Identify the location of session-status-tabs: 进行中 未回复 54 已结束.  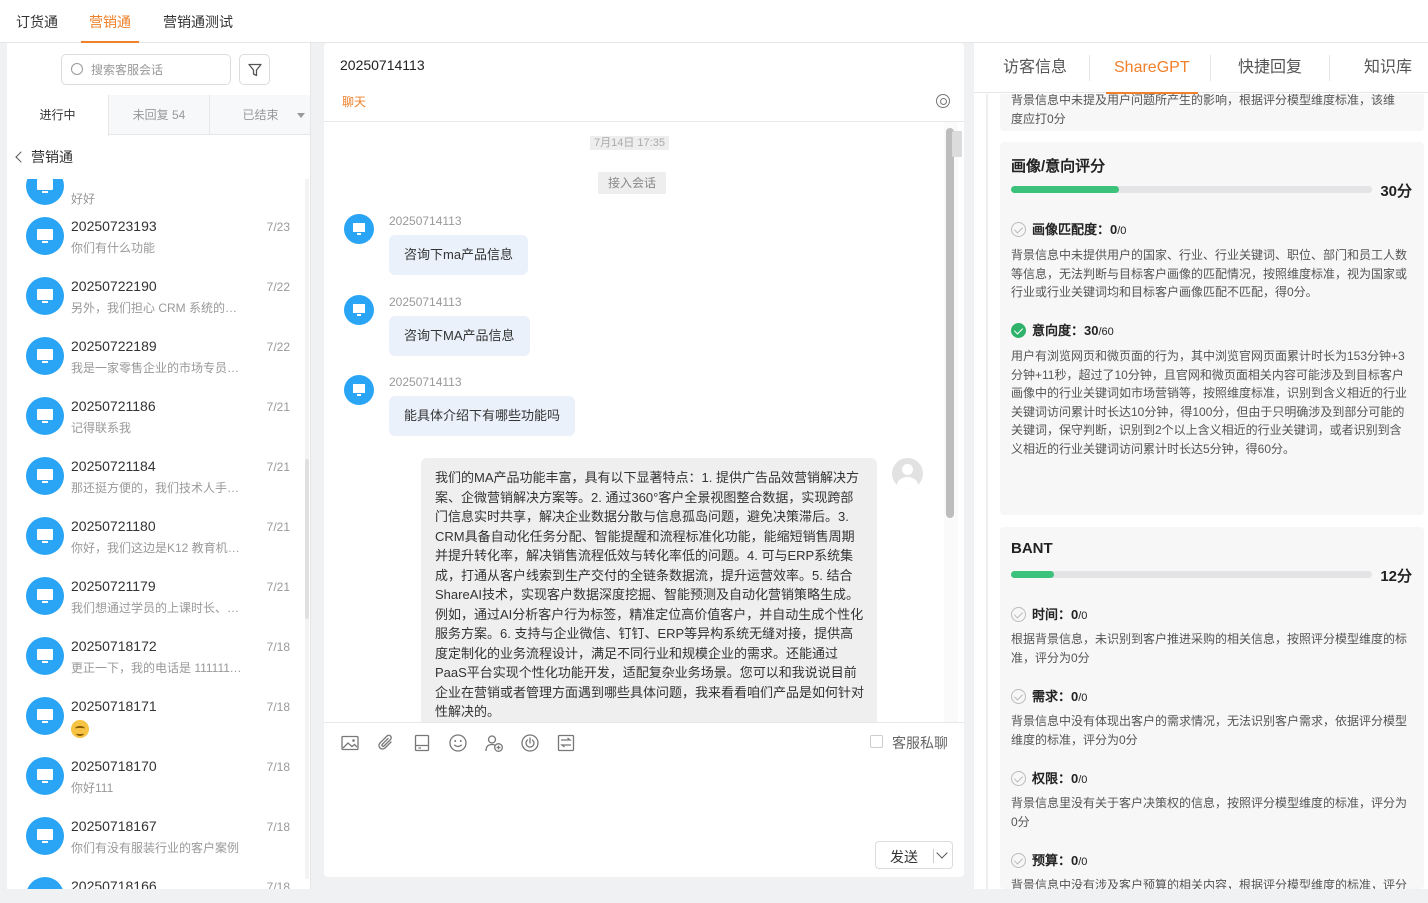
(158, 115).